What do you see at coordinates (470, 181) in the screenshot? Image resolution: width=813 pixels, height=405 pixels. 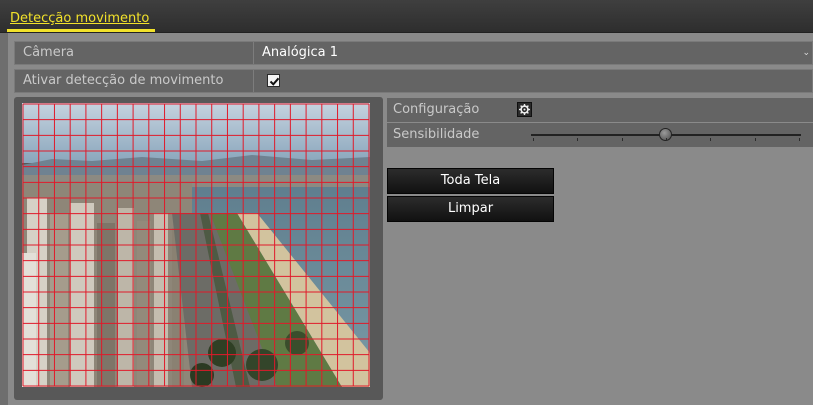 I see `full-screen-button: Toda Tela` at bounding box center [470, 181].